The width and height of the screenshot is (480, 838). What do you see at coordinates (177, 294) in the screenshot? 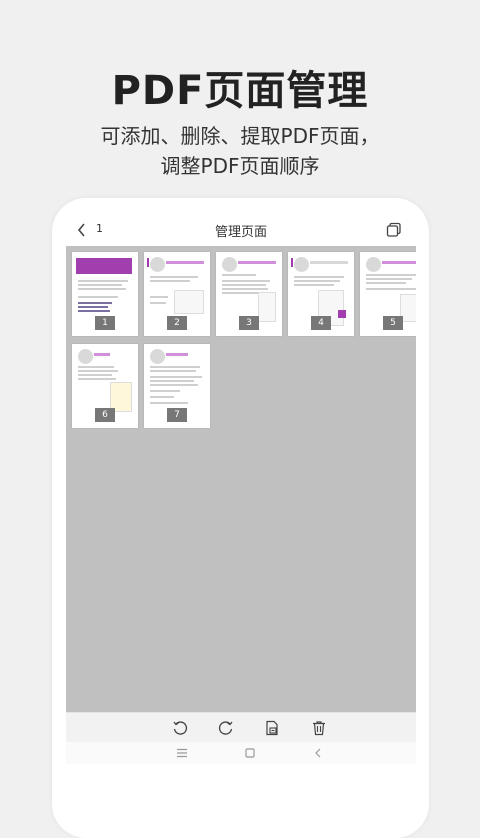
I see `page-thumbnail-2: 2` at bounding box center [177, 294].